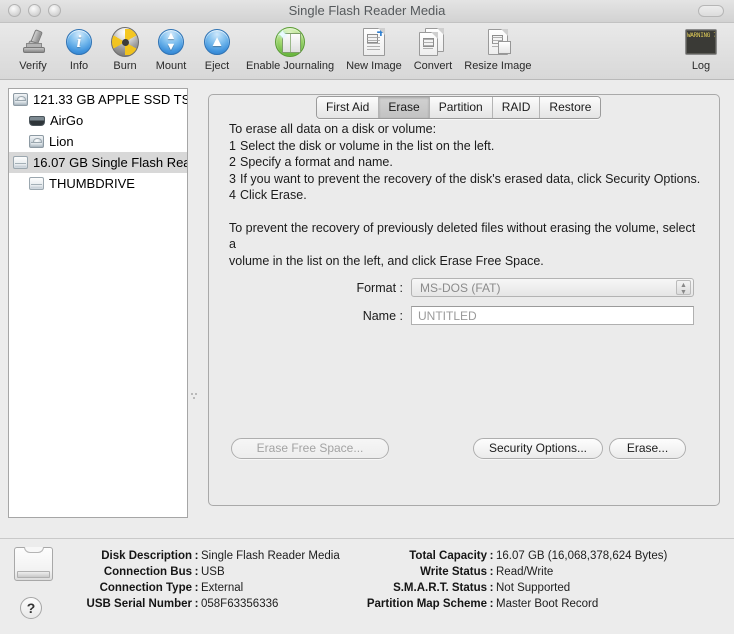  What do you see at coordinates (67, 120) in the screenshot?
I see `disk-list-item-label: AirGo` at bounding box center [67, 120].